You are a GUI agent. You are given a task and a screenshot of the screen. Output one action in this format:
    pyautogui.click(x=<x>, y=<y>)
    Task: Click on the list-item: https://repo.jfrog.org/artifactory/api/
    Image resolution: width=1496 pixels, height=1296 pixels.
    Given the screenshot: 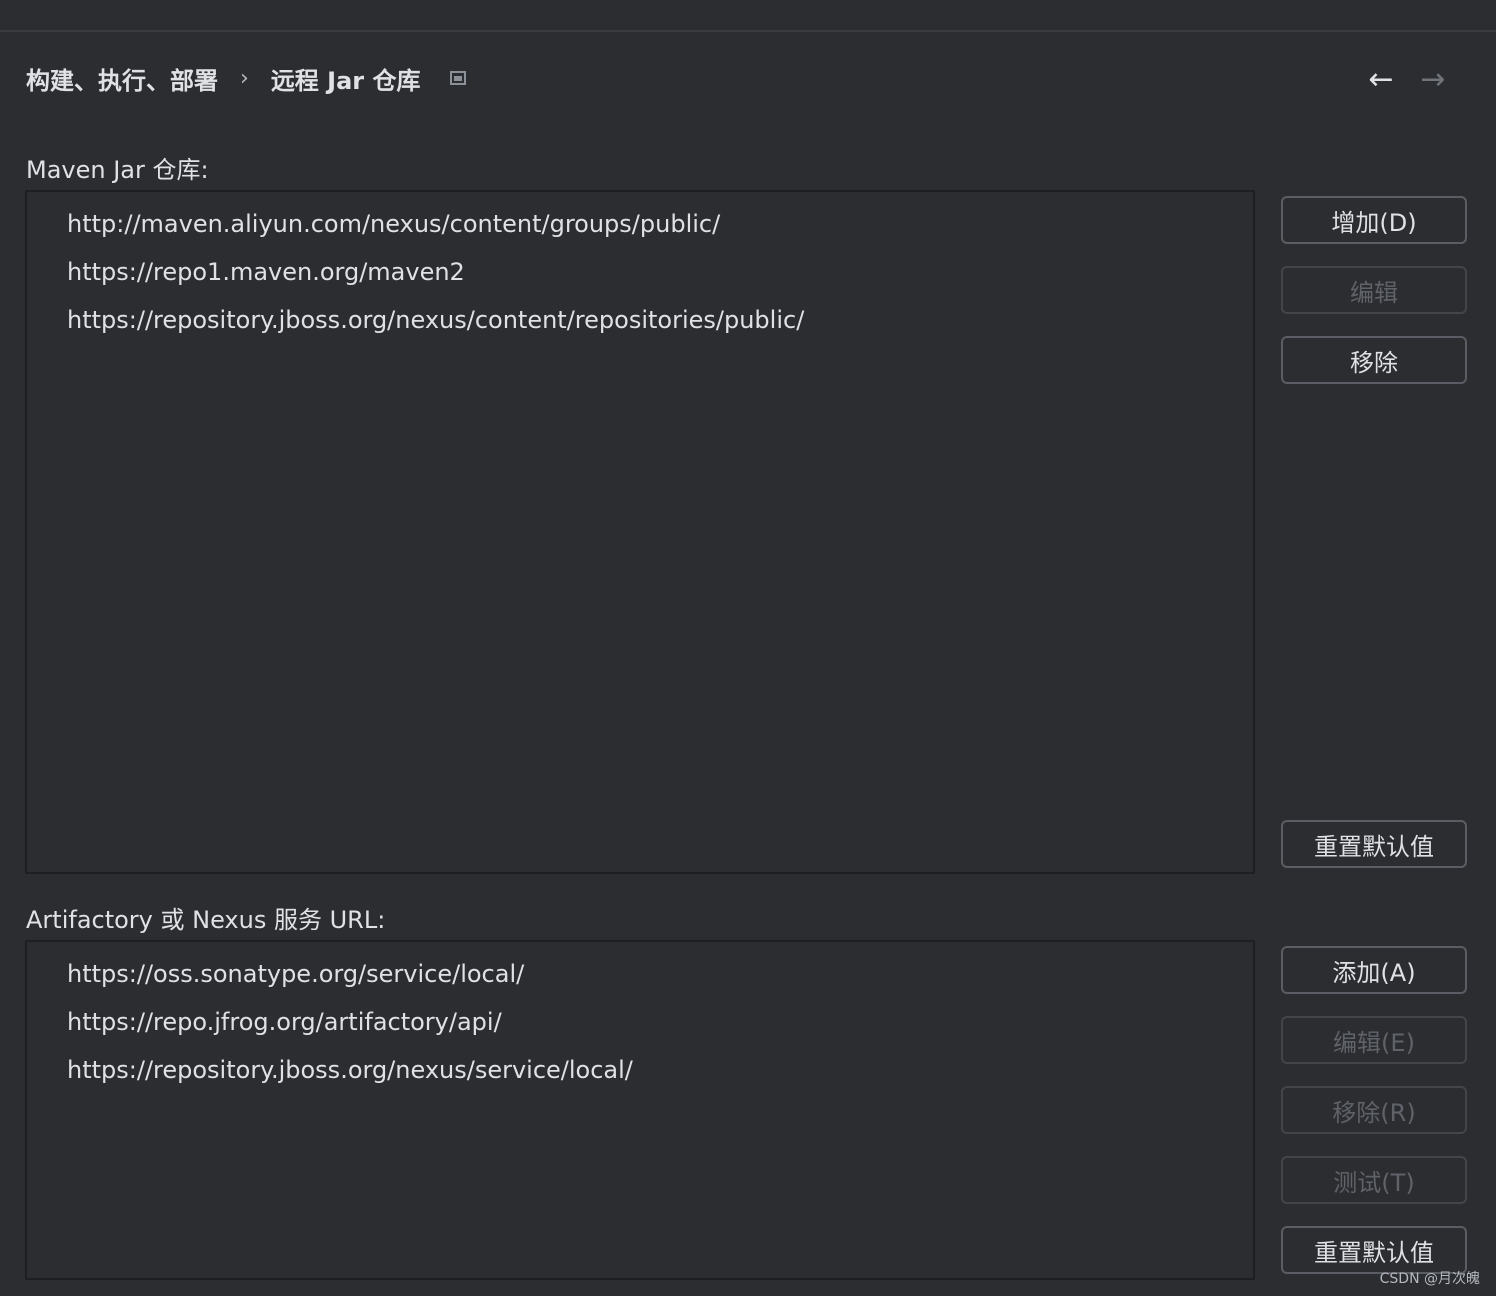 What is the action you would take?
    pyautogui.click(x=284, y=1022)
    